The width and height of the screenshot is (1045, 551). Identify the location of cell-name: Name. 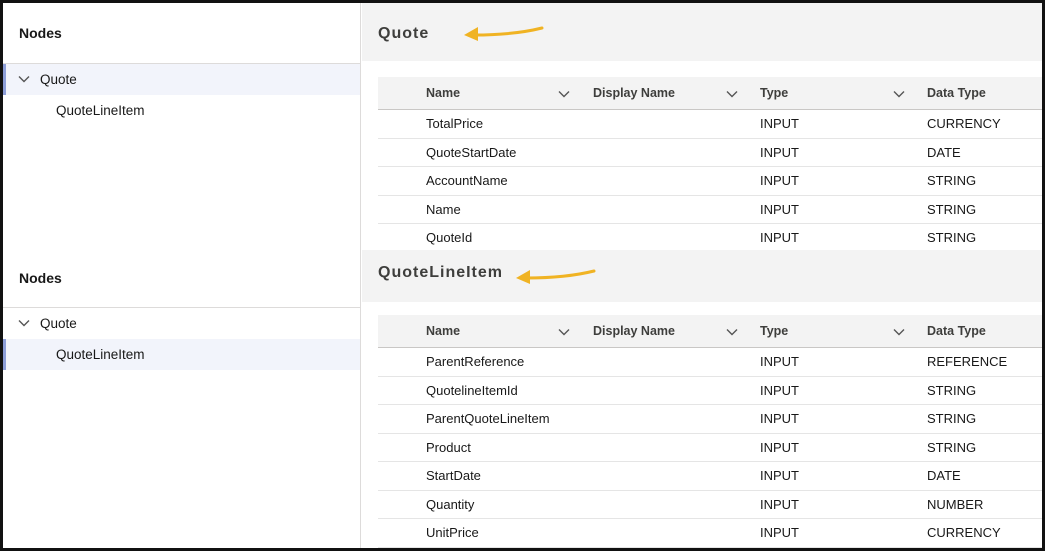
(443, 209).